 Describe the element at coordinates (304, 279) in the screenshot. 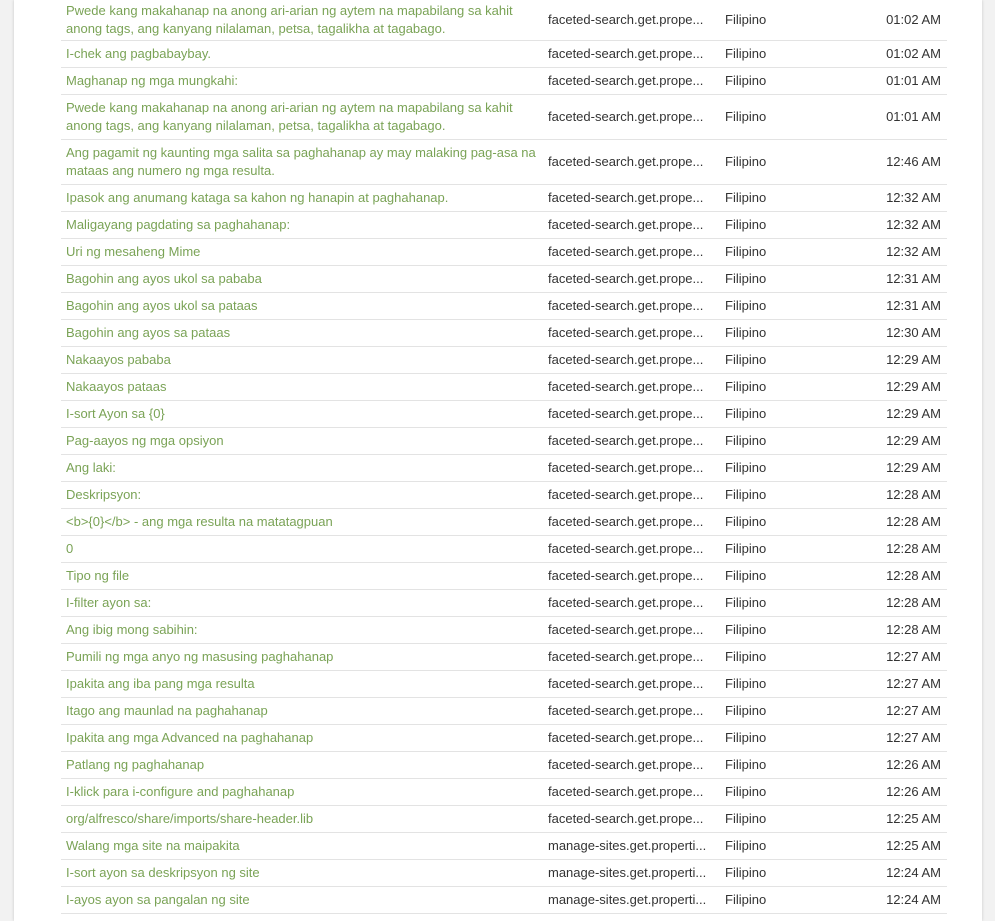

I see `translation-text-link: Bagohin ang ayos ukol sa pababa` at that location.